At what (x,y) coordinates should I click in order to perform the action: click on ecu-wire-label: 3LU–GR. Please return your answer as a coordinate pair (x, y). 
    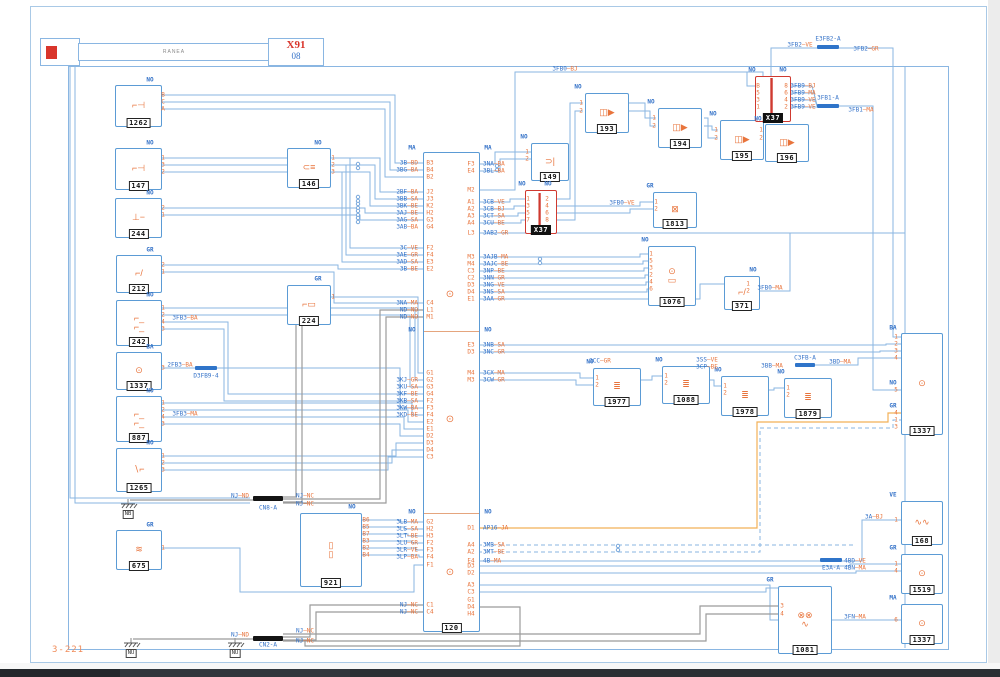
    Looking at the image, I should click on (407, 543).